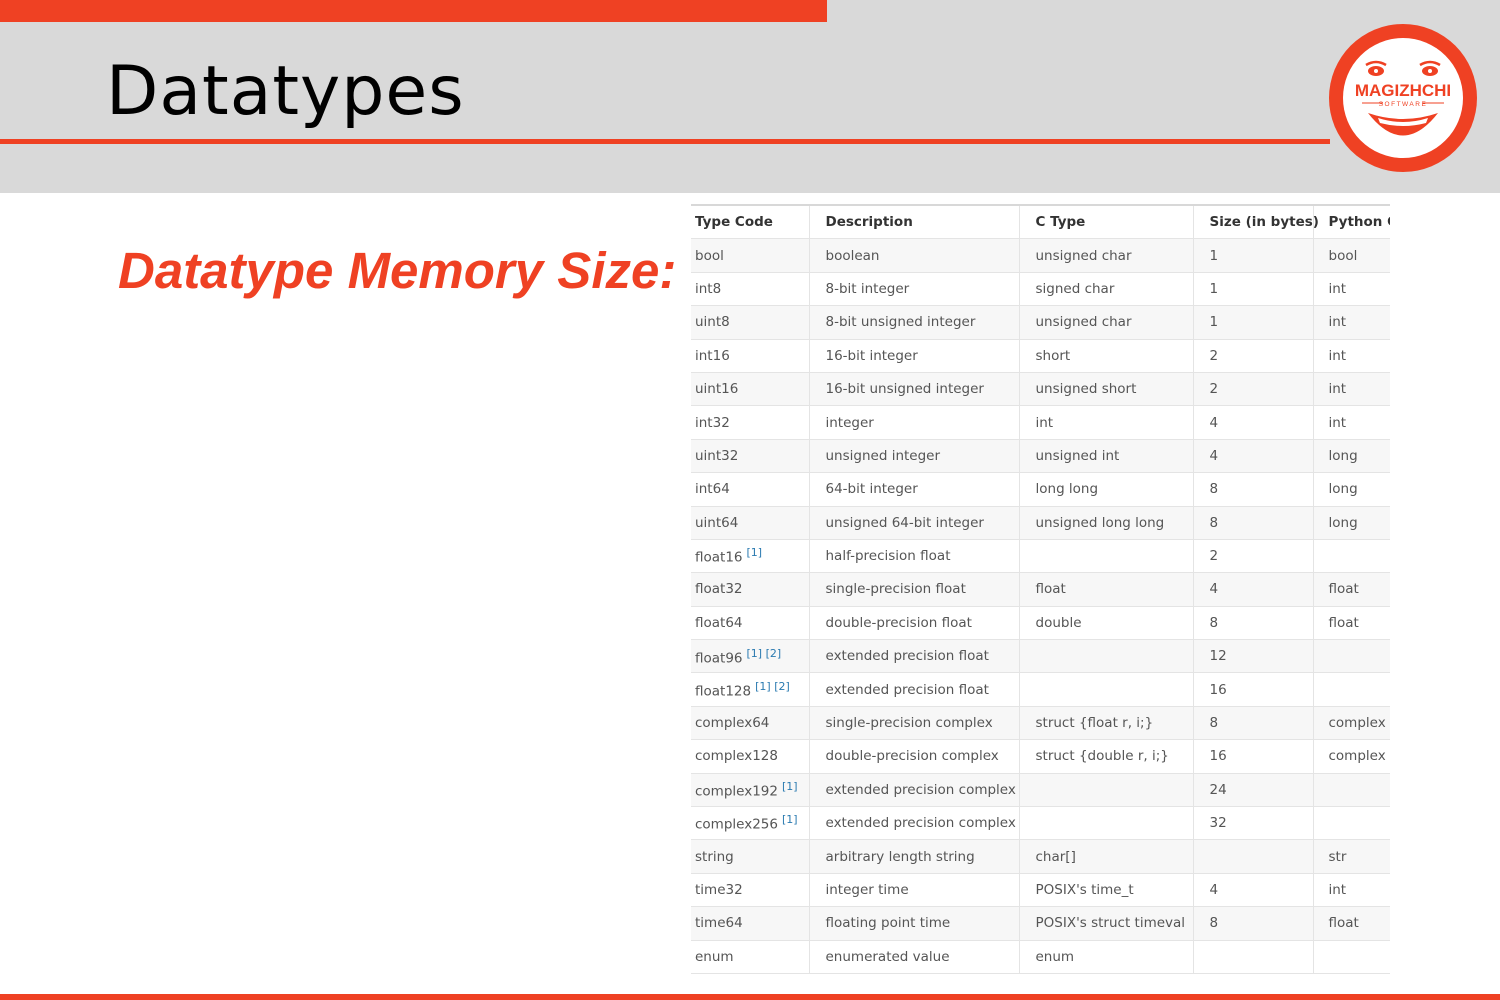 The height and width of the screenshot is (1000, 1500). What do you see at coordinates (750, 723) in the screenshot?
I see `cell-type-code: complex64` at bounding box center [750, 723].